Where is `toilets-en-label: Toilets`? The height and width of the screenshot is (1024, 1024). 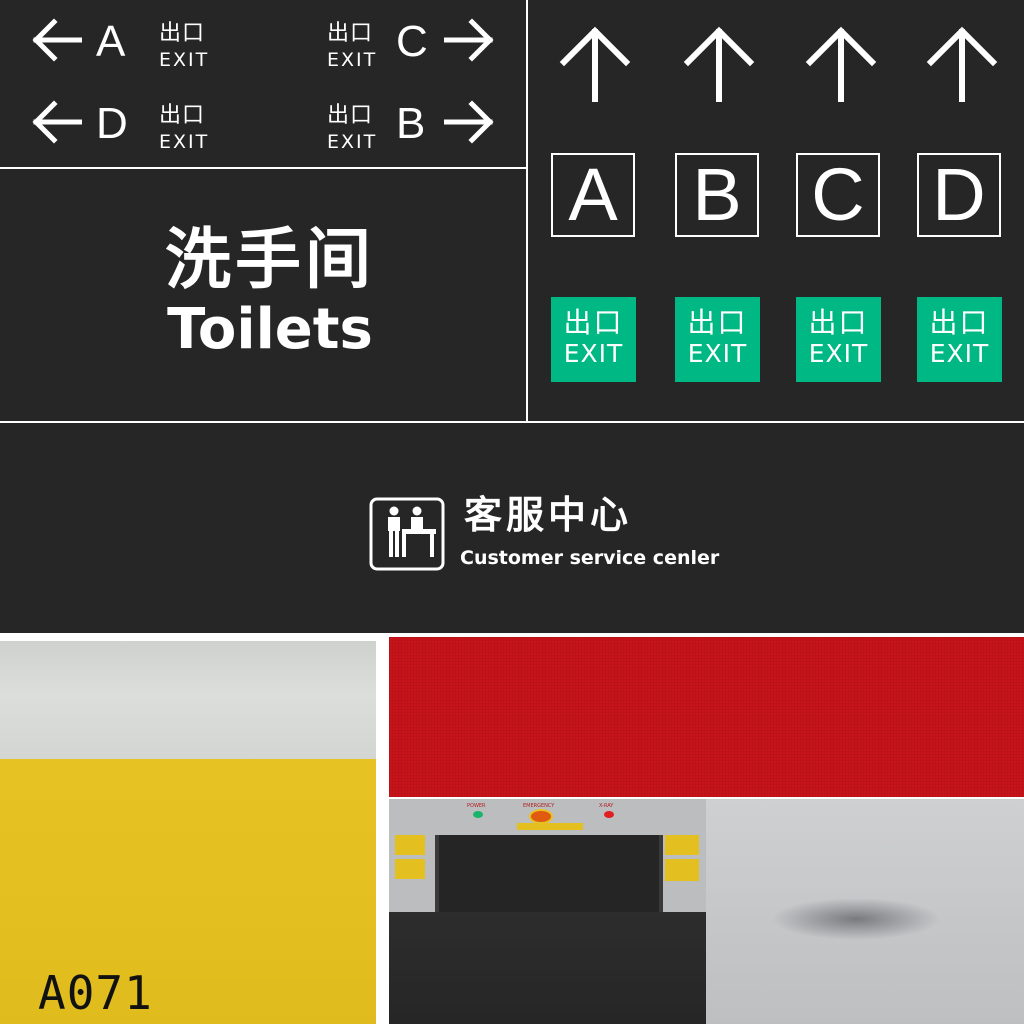
toilets-en-label: Toilets is located at coordinates (270, 329).